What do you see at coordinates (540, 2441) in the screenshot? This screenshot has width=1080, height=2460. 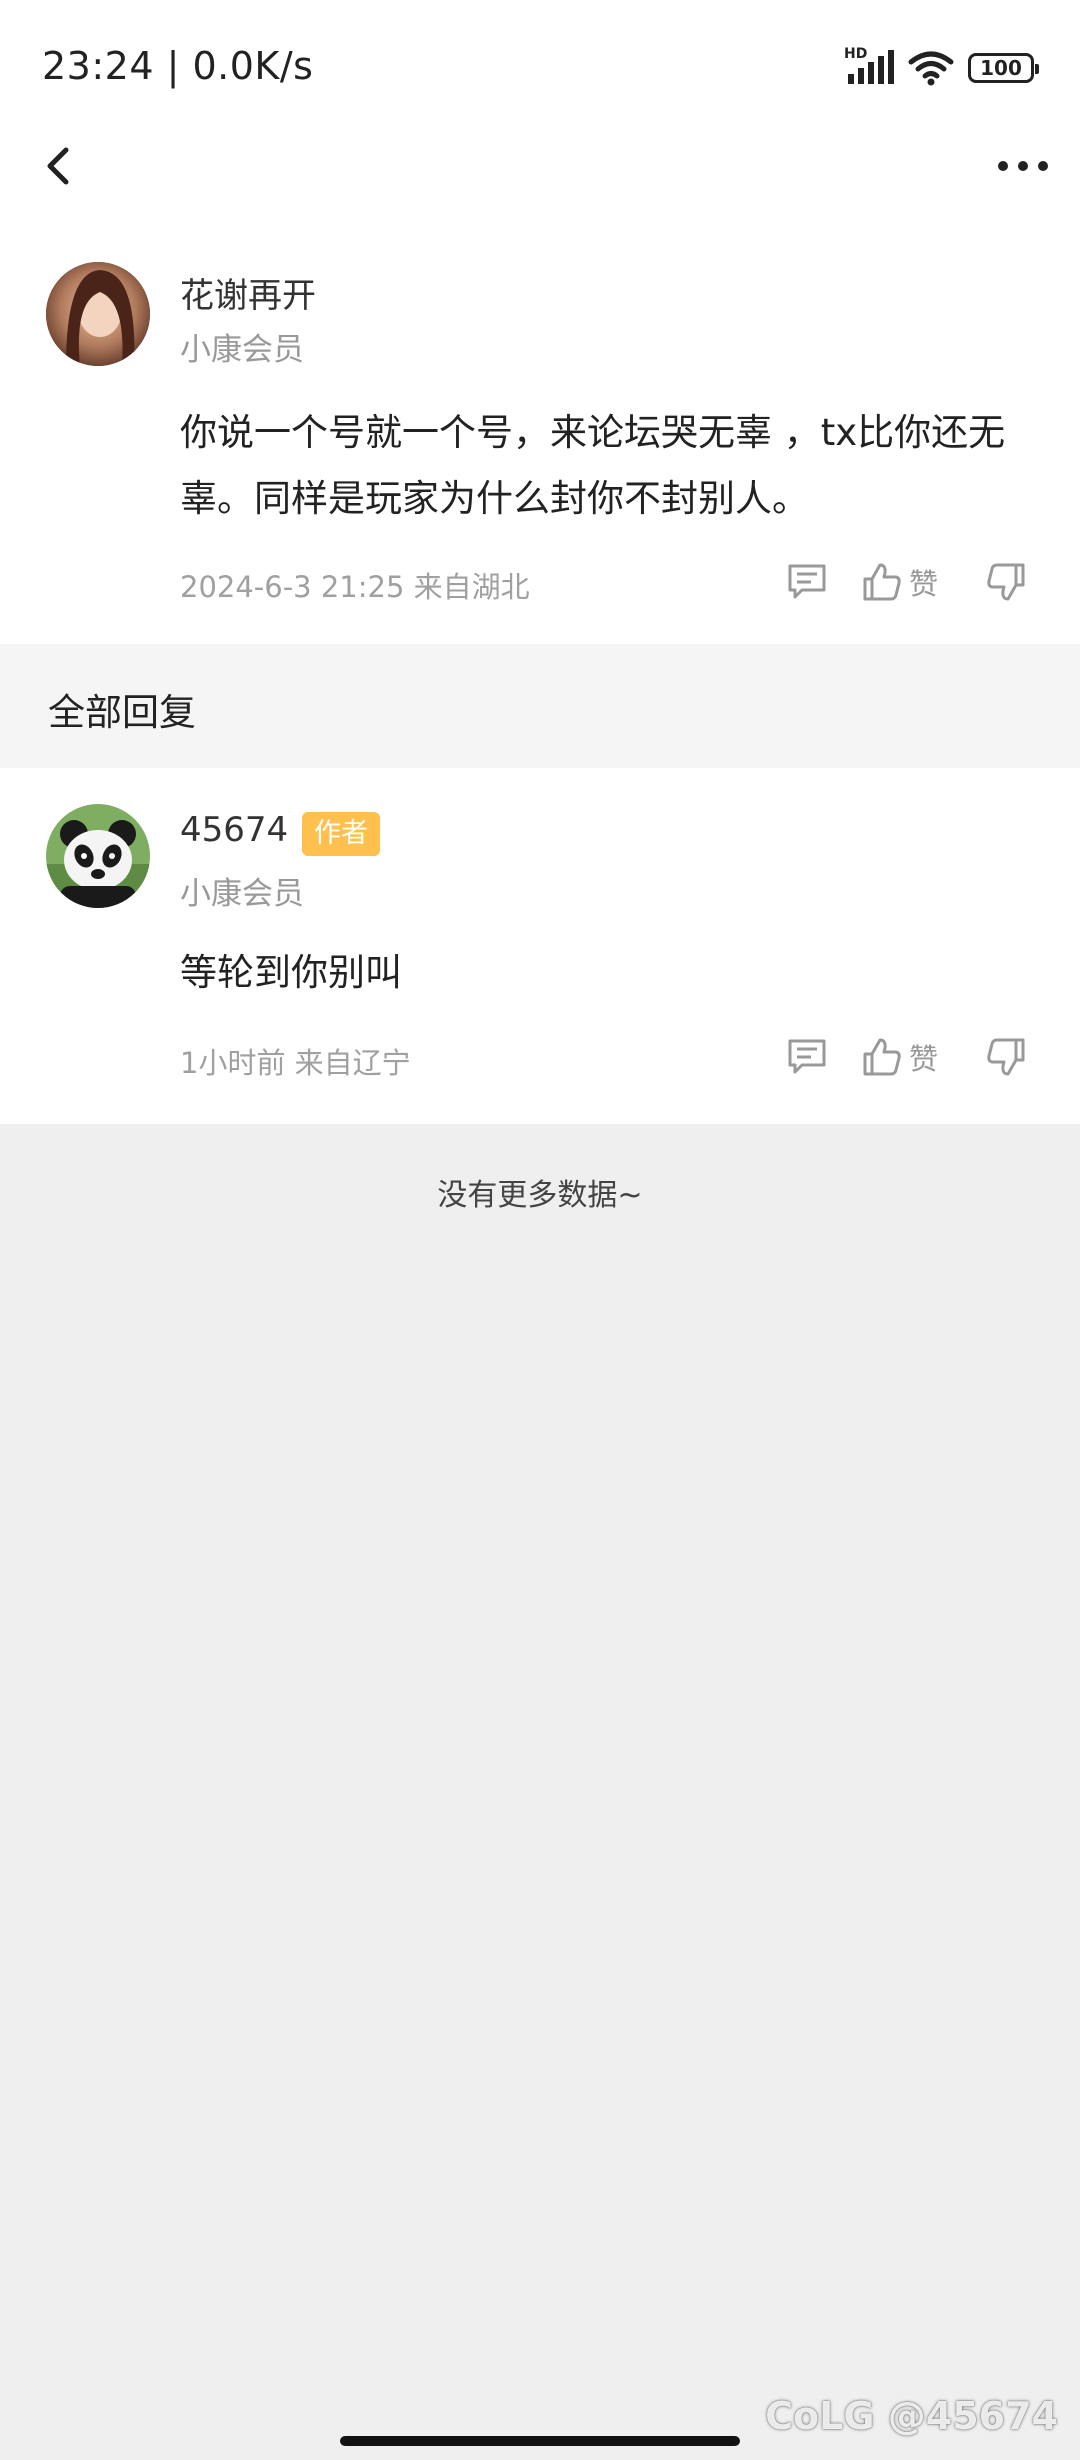 I see `home-indicator` at bounding box center [540, 2441].